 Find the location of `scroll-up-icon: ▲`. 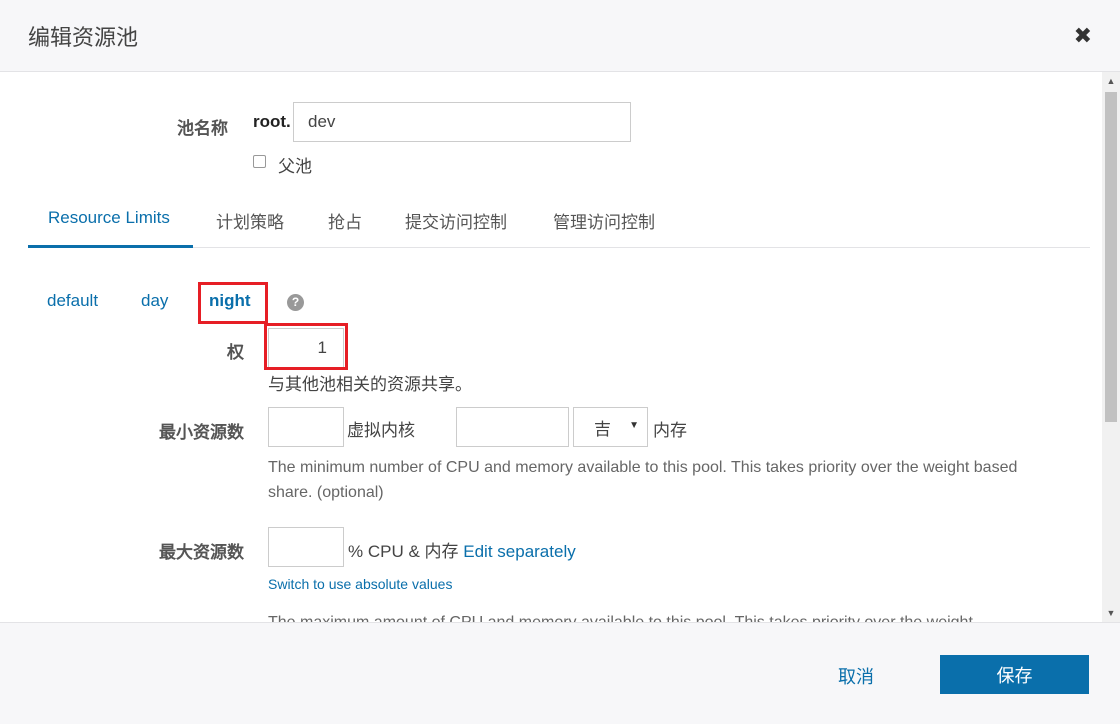

scroll-up-icon: ▲ is located at coordinates (1111, 81).